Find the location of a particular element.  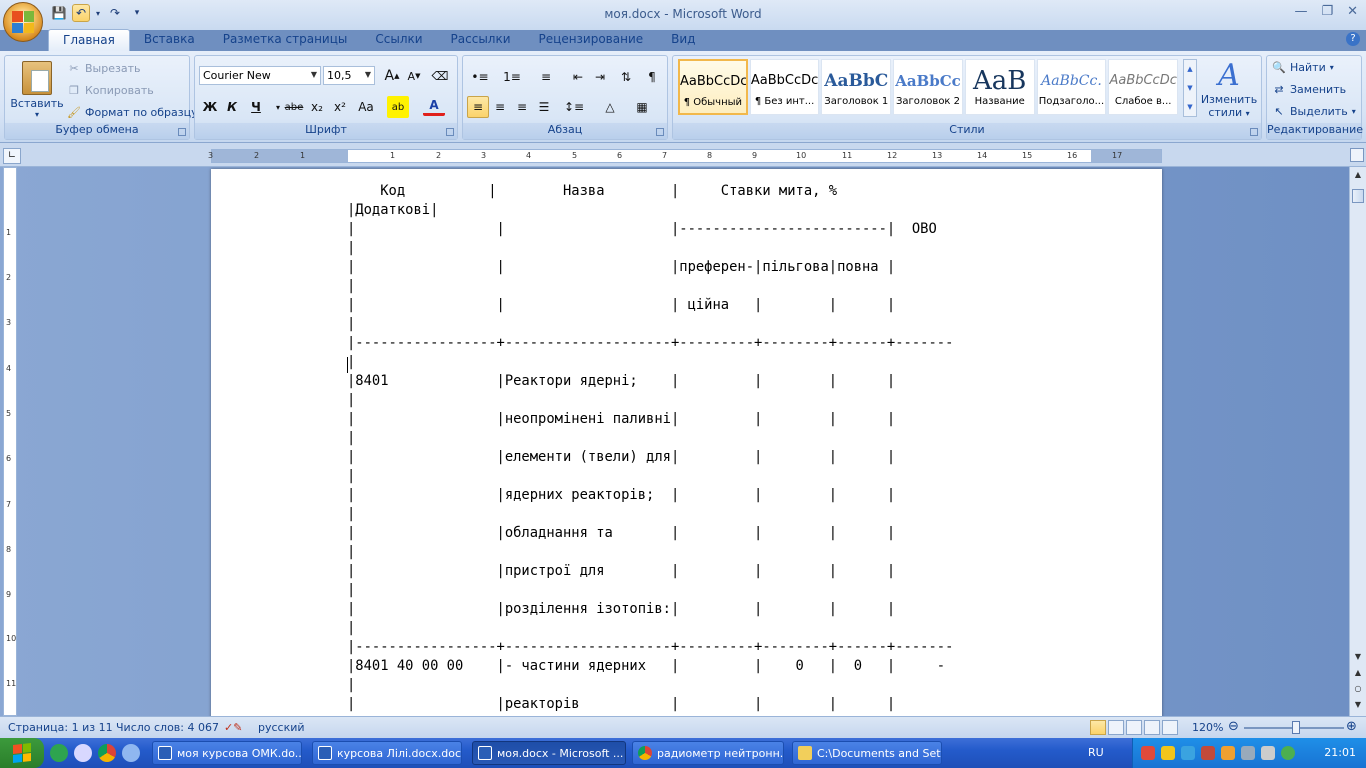

style-title: AaB Название is located at coordinates (999, 87).